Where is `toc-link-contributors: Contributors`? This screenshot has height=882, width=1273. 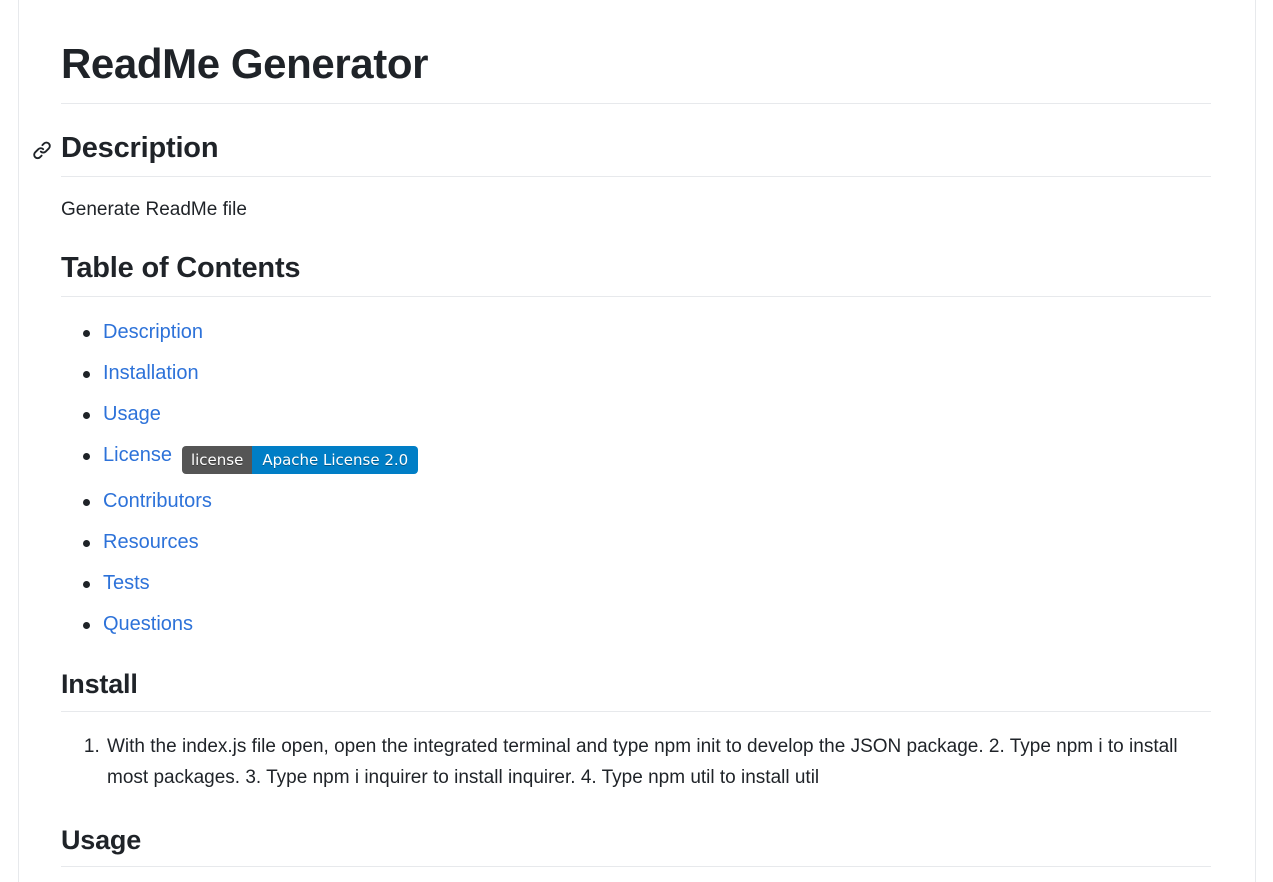
toc-link-contributors: Contributors is located at coordinates (157, 501).